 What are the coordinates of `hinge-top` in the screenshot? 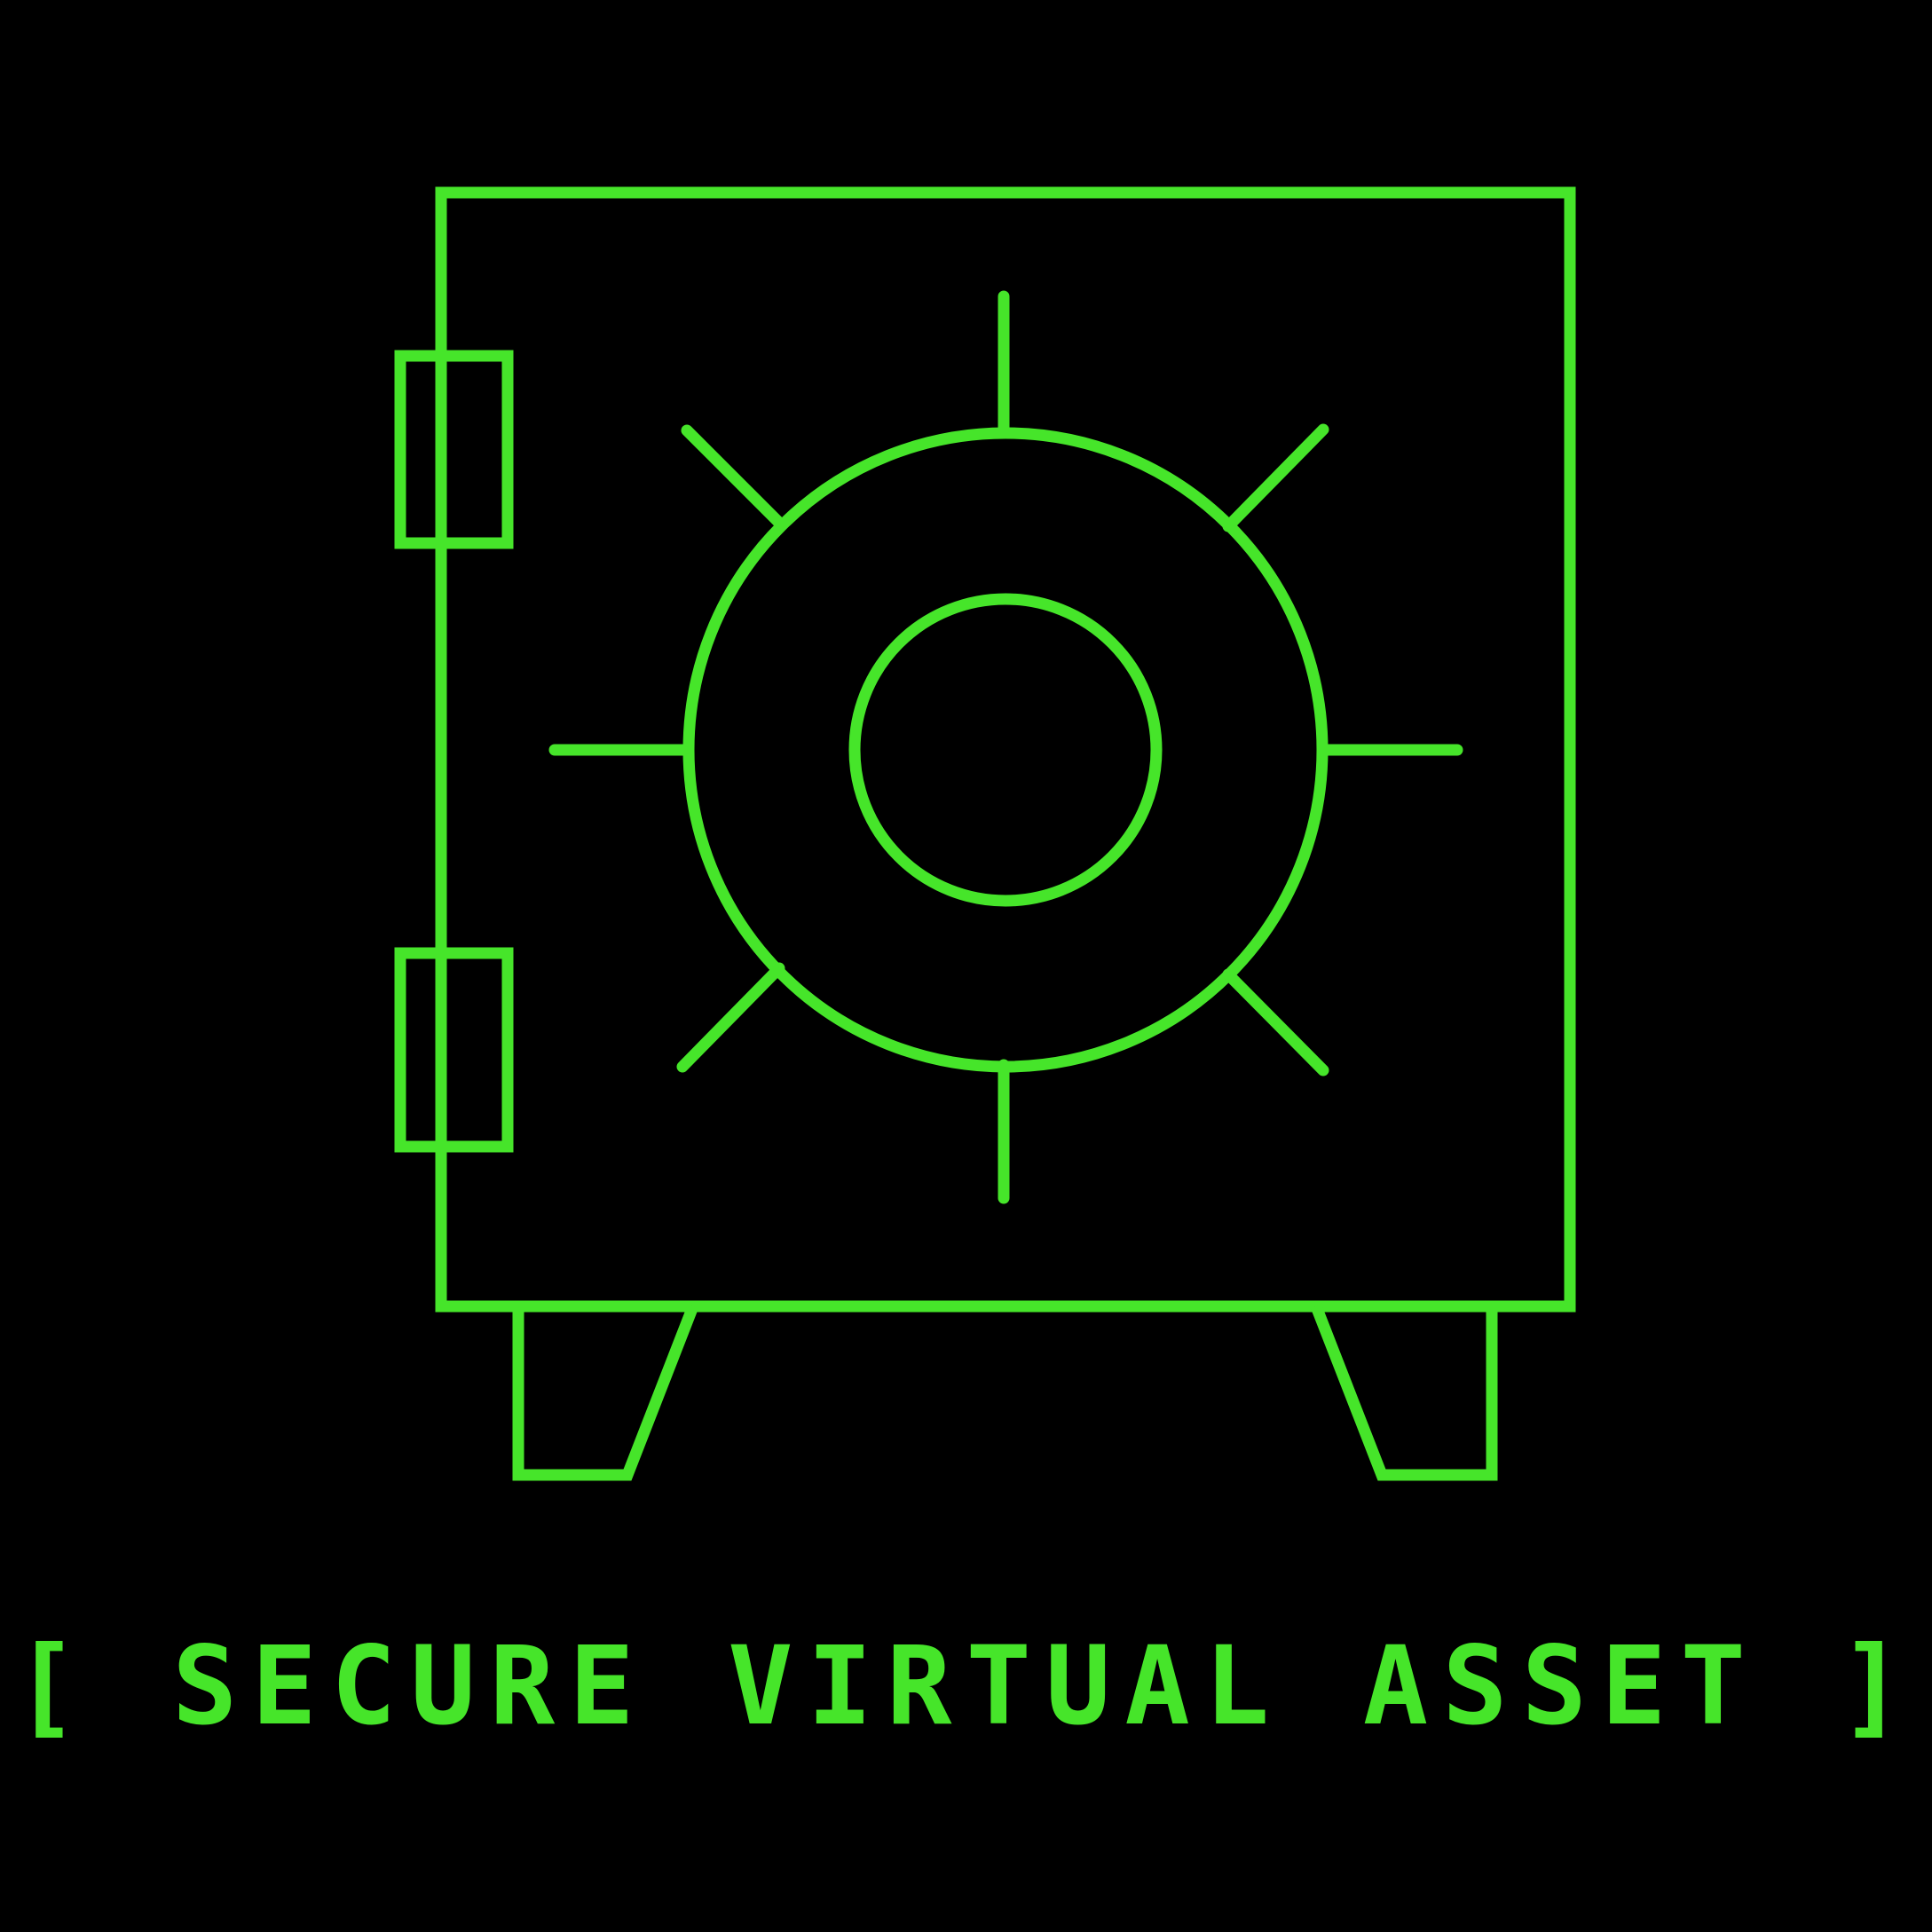 It's located at (454, 449).